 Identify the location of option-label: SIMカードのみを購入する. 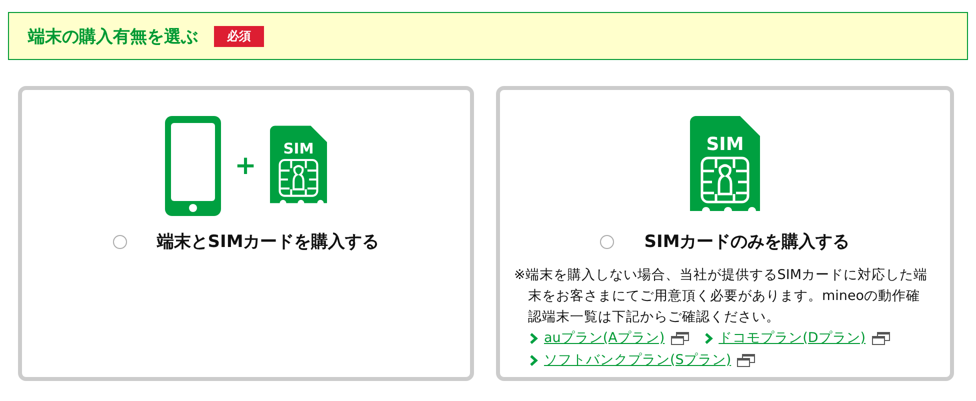
(747, 241).